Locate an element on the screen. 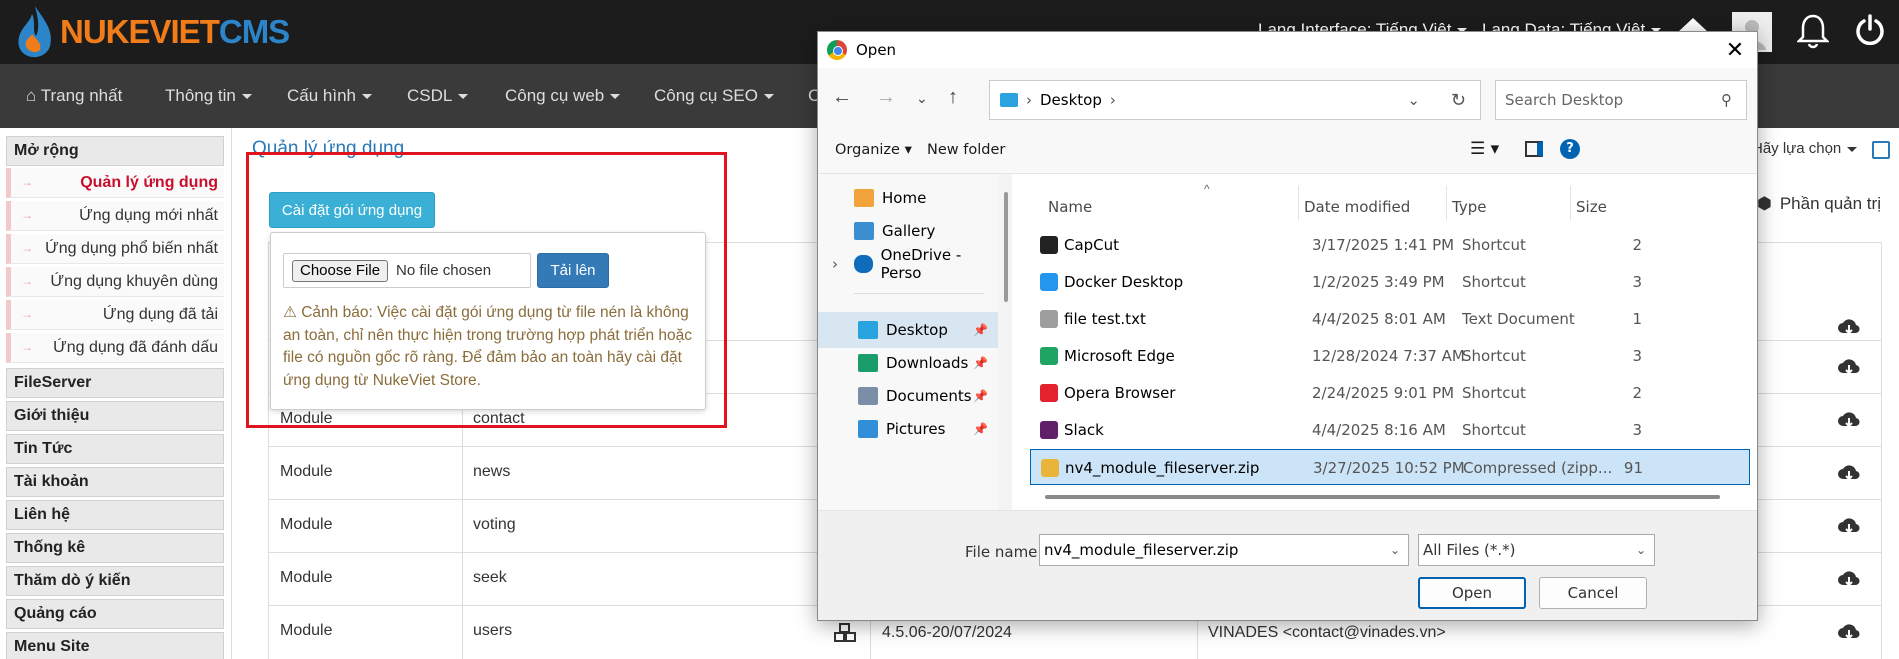 The image size is (1899, 659). highlight-box is located at coordinates (486, 290).